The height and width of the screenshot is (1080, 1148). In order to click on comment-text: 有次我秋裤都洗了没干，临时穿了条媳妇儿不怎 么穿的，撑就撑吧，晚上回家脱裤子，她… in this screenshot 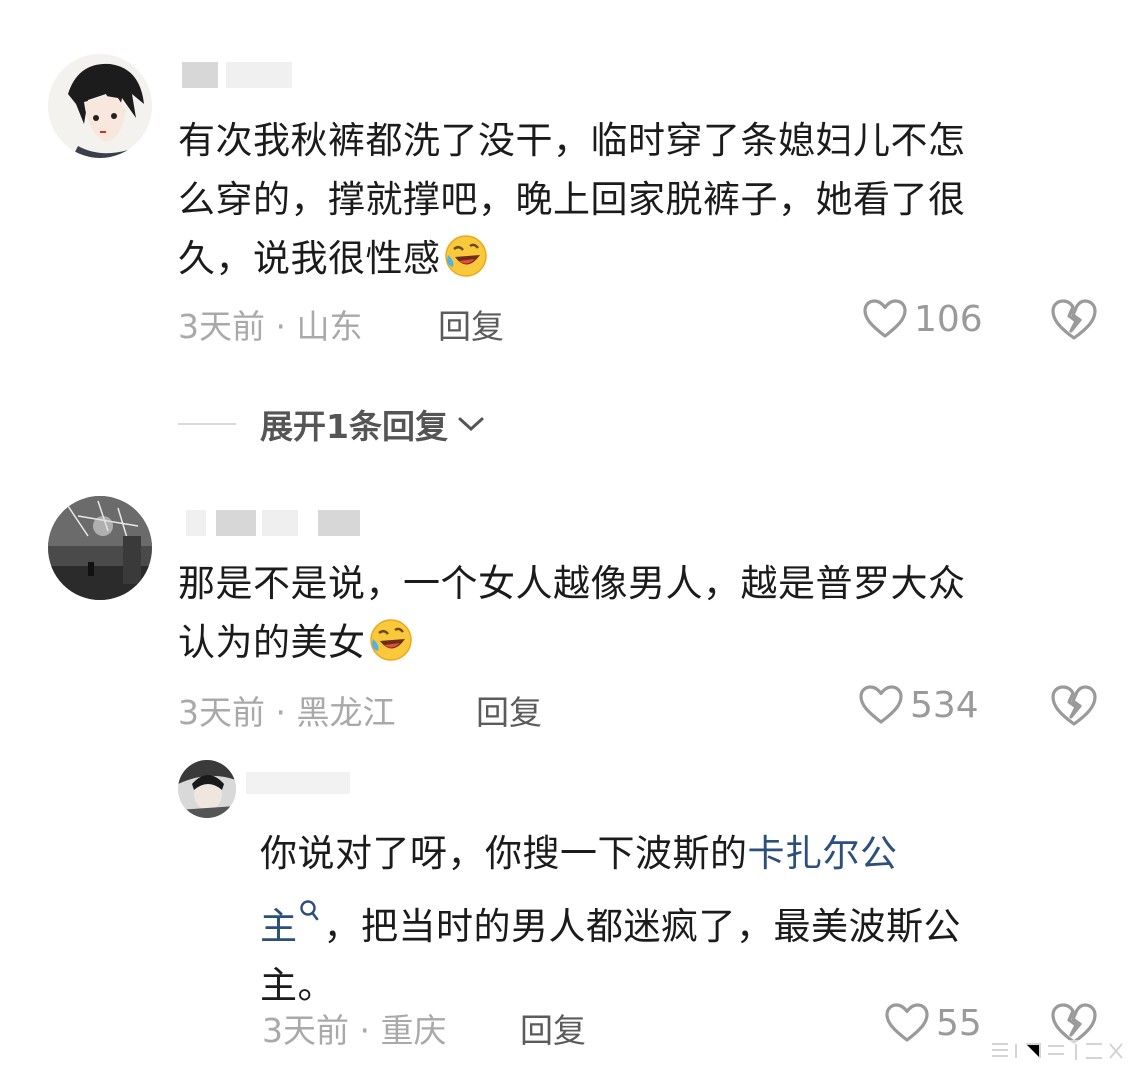, I will do `click(572, 199)`.